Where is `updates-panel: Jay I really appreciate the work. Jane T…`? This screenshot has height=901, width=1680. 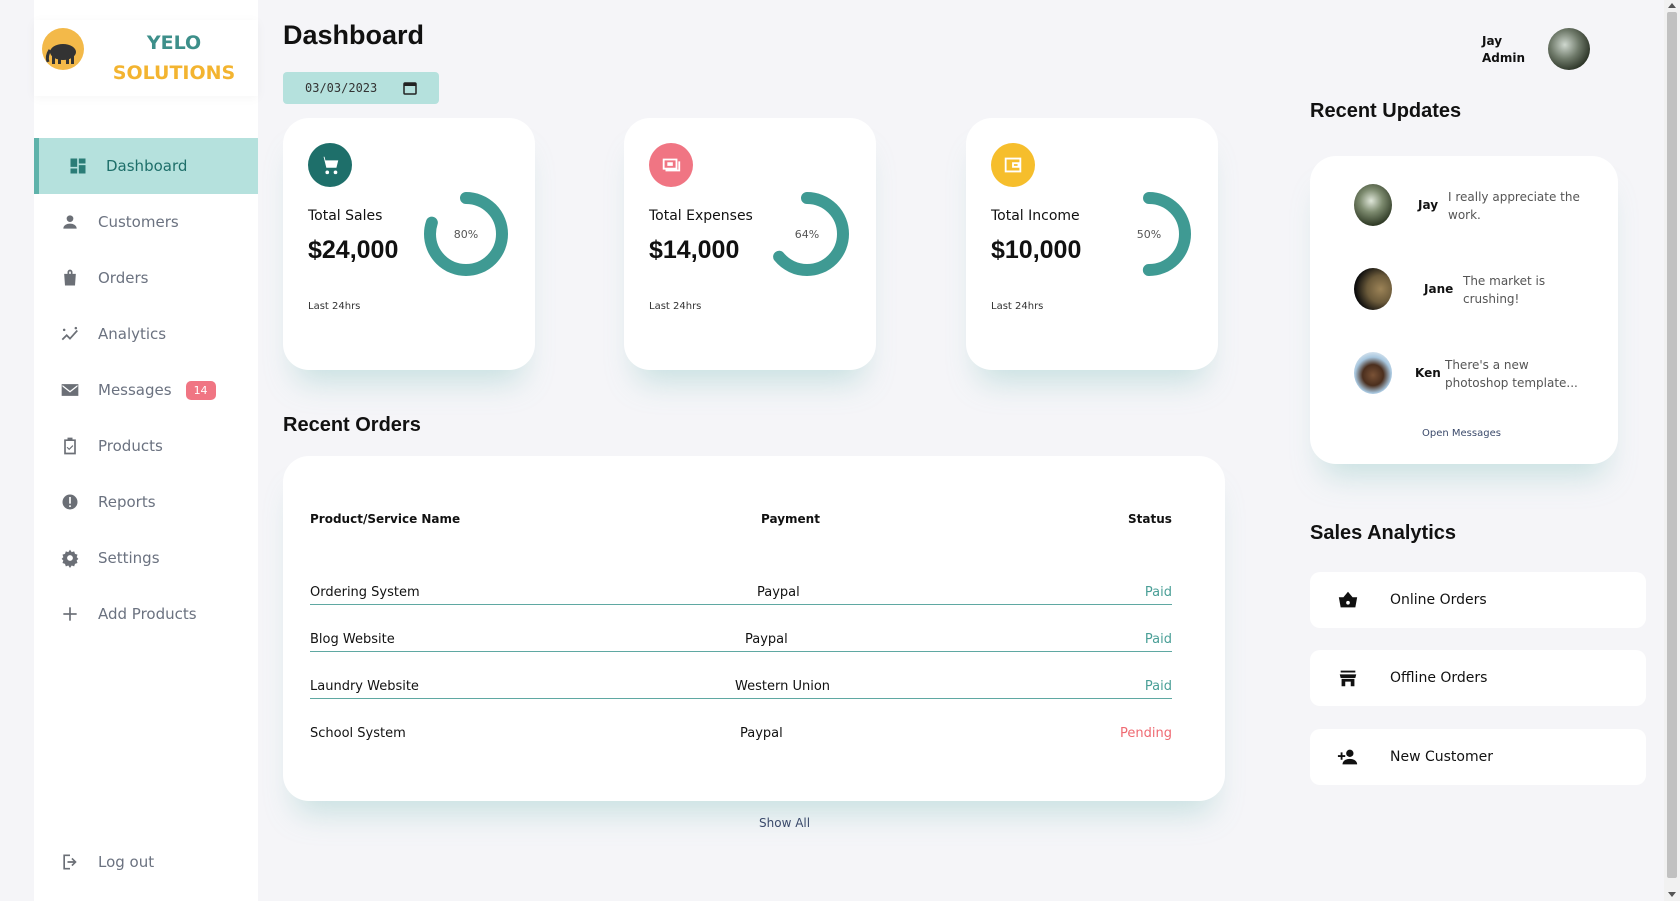
updates-panel: Jay I really appreciate the work. Jane T… is located at coordinates (1464, 310).